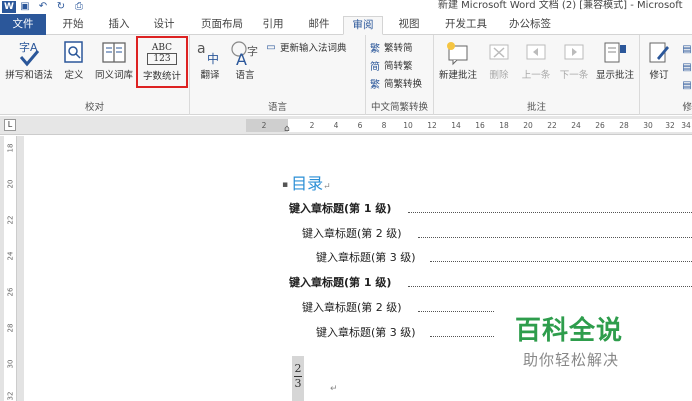 This screenshot has height=401, width=692. I want to click on tab-developer: 开发工具, so click(466, 25).